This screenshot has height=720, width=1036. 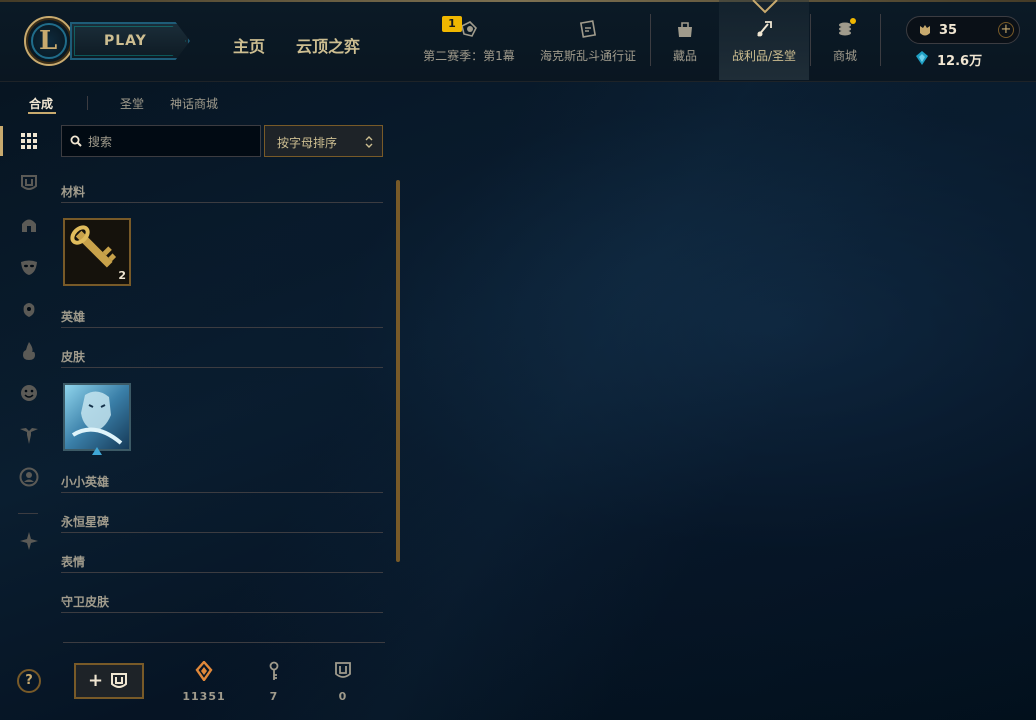 I want to click on section-skins-title: 皮肤, so click(x=73, y=357).